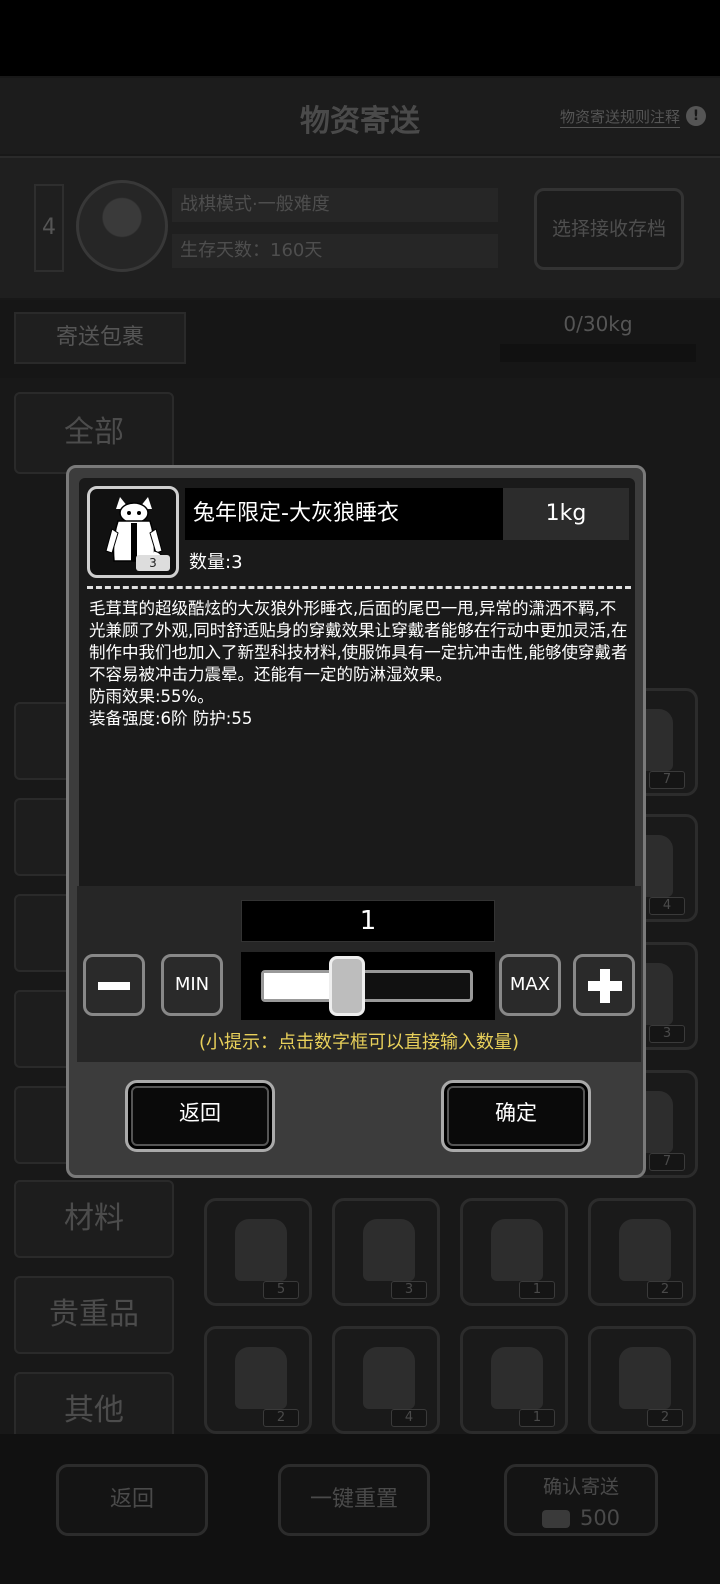 The width and height of the screenshot is (720, 1584). What do you see at coordinates (216, 562) in the screenshot?
I see `item-quantity: 数量:3` at bounding box center [216, 562].